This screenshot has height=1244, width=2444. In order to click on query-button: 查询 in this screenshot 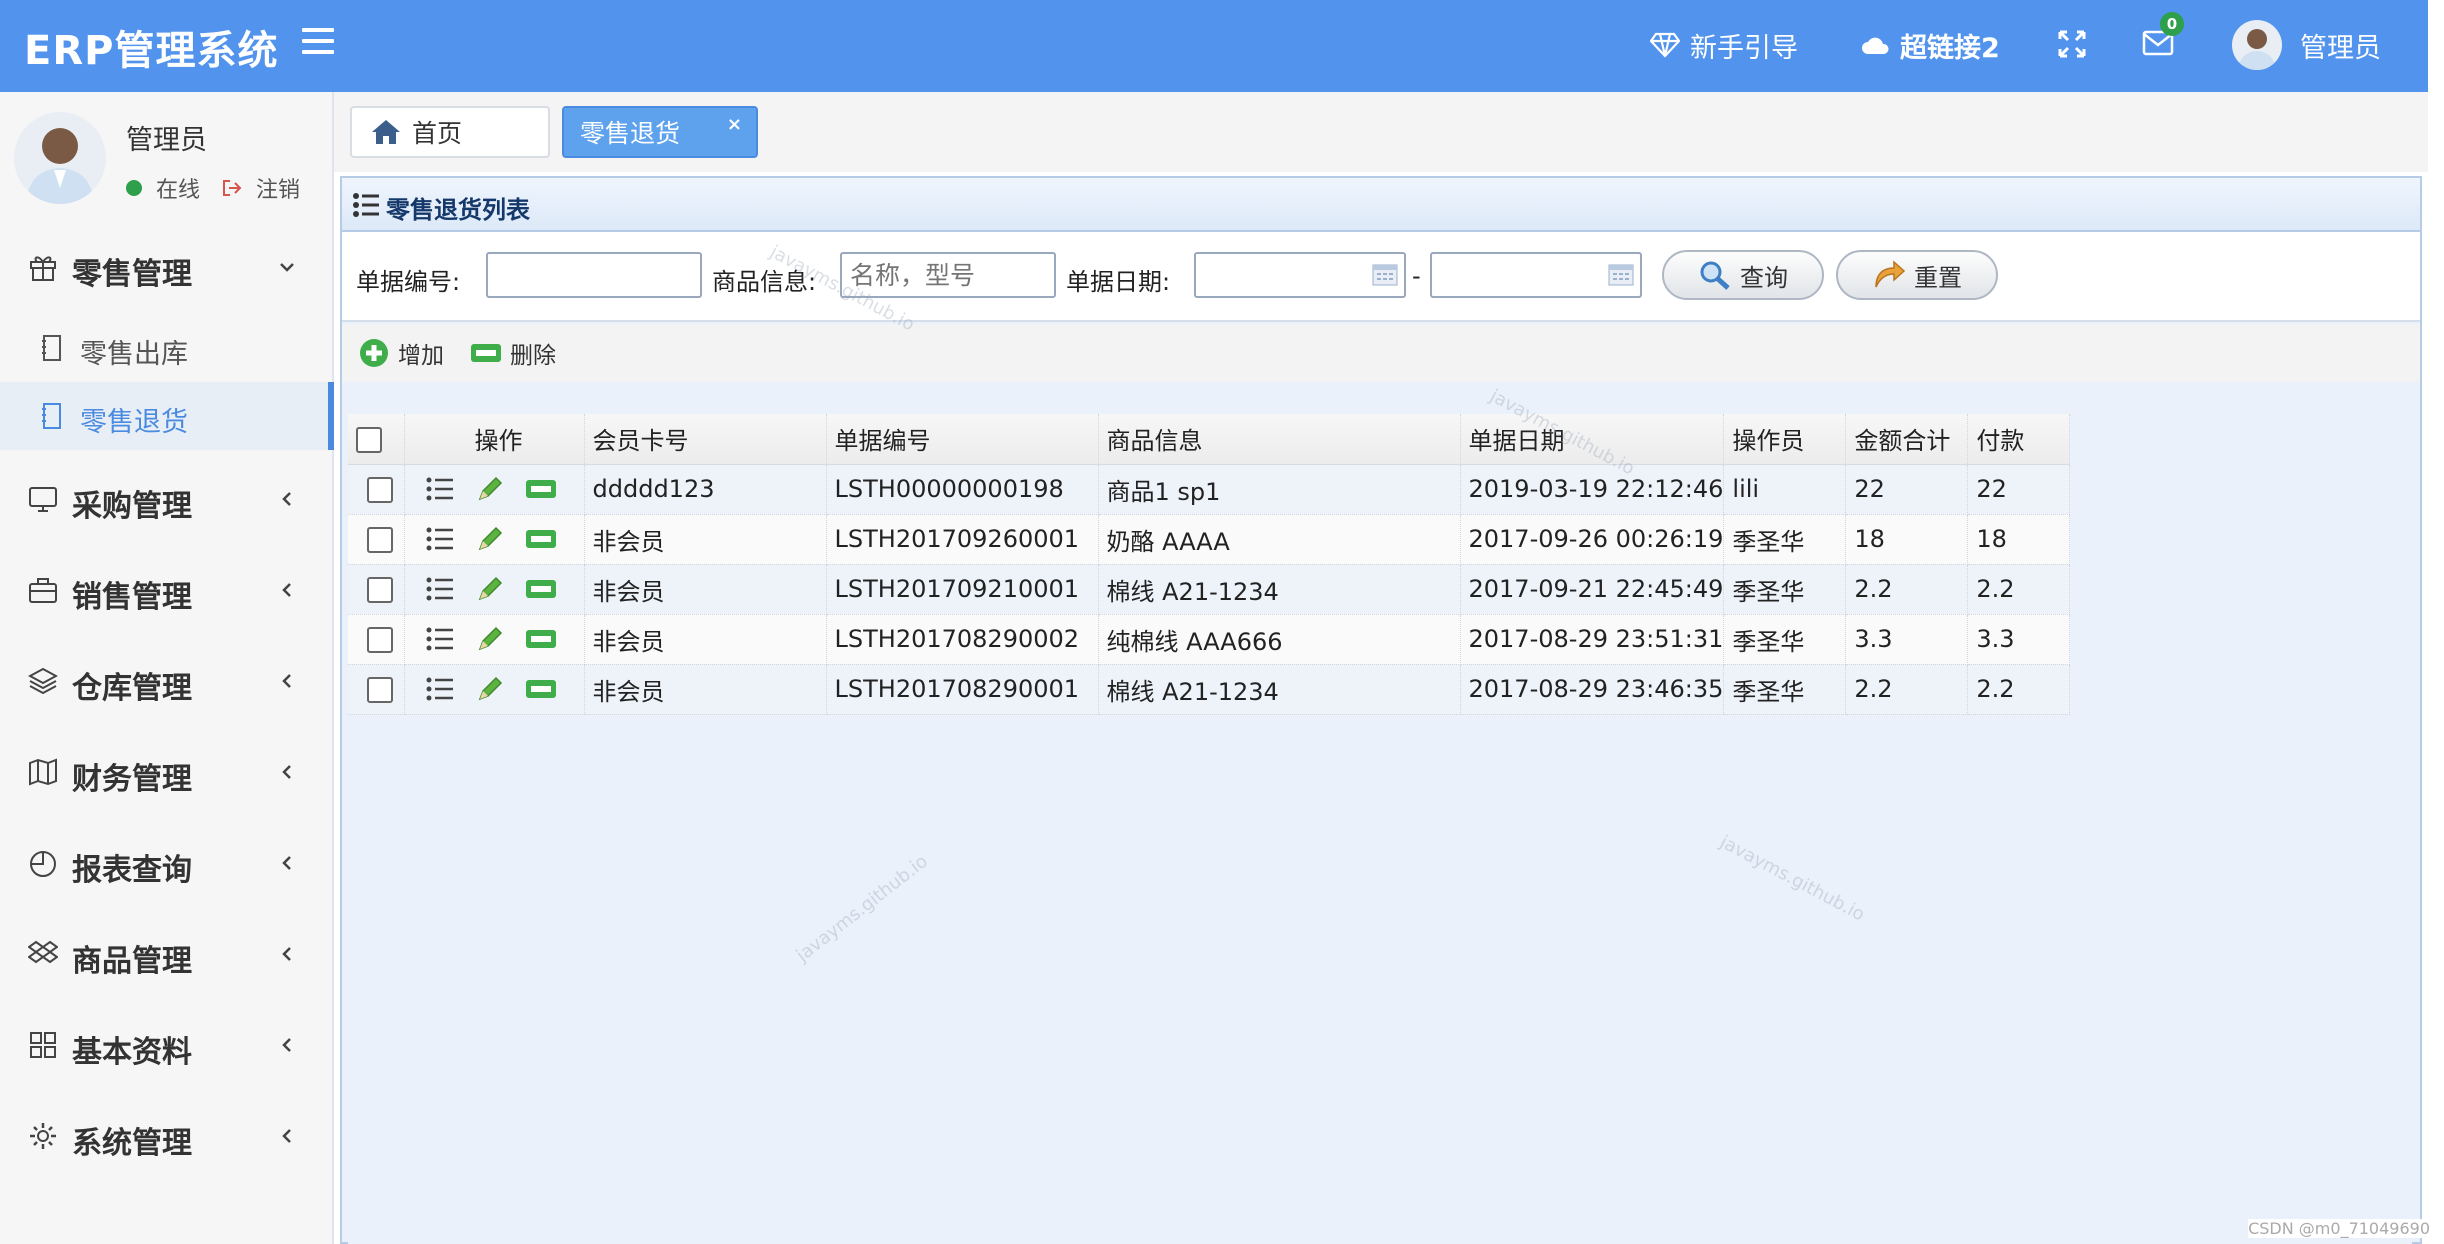, I will do `click(1743, 275)`.